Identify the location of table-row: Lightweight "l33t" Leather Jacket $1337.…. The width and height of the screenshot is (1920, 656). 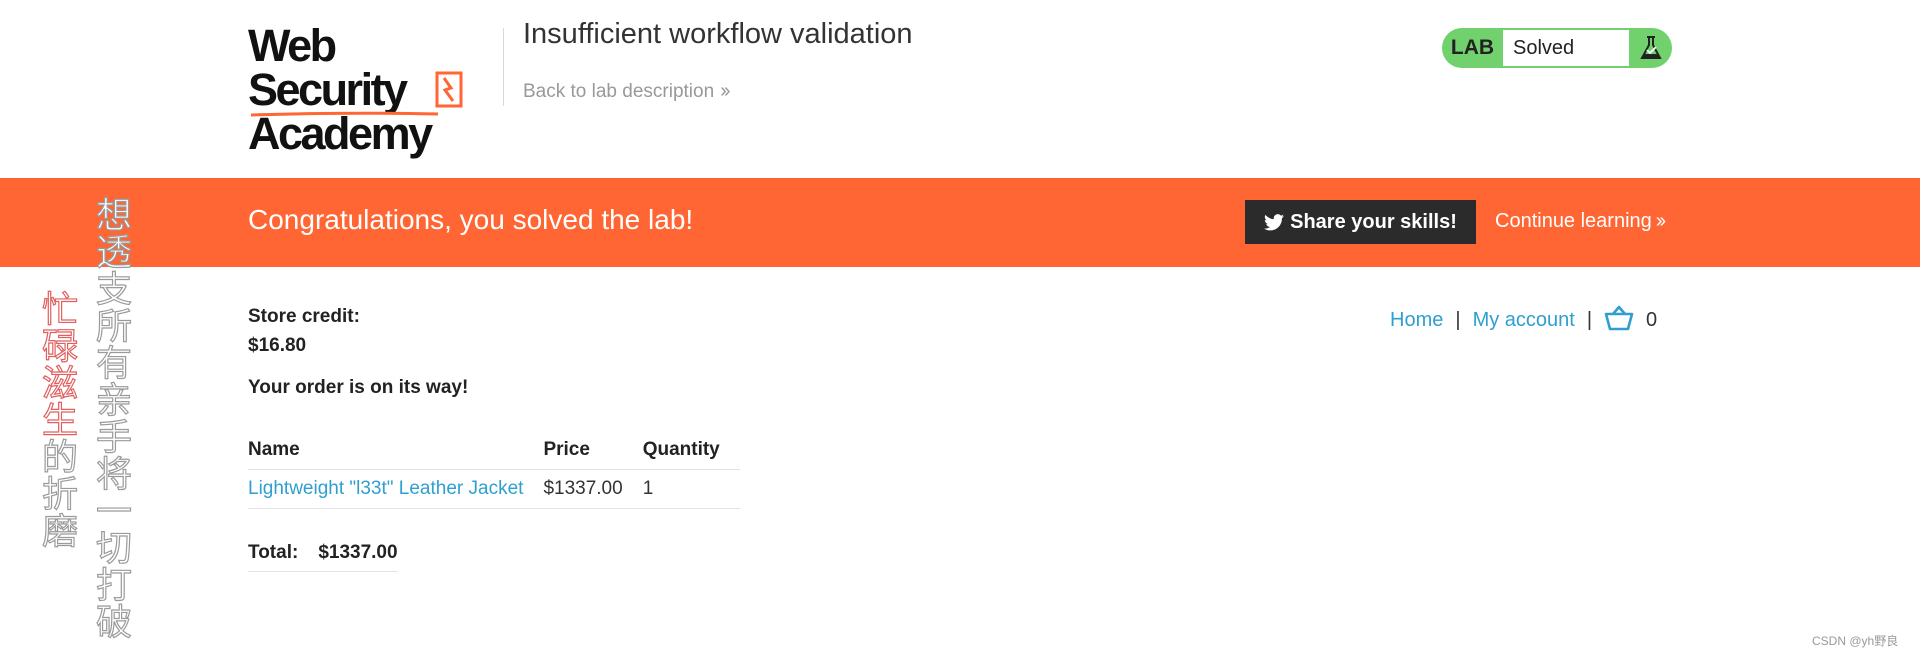
(494, 489).